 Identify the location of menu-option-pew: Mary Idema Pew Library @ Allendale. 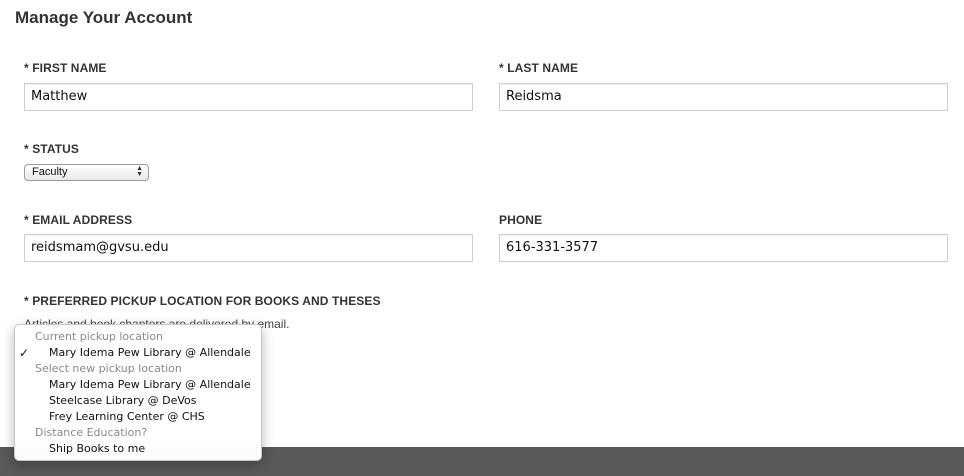
(138, 385).